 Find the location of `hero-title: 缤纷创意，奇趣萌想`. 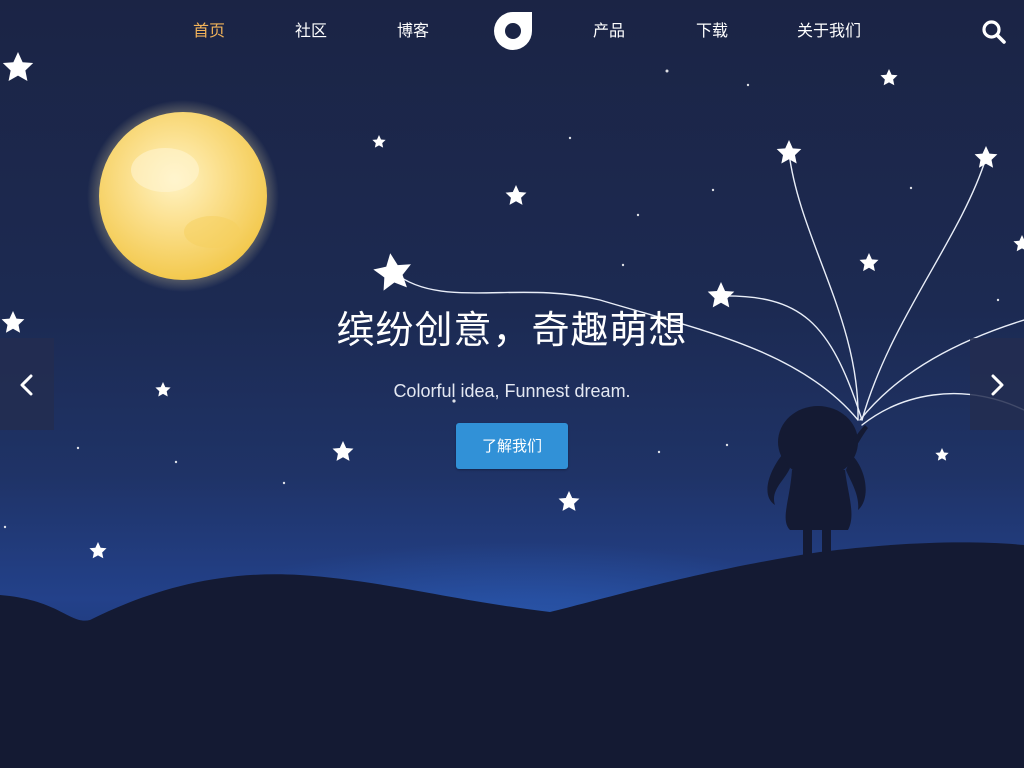

hero-title: 缤纷创意，奇趣萌想 is located at coordinates (512, 330).